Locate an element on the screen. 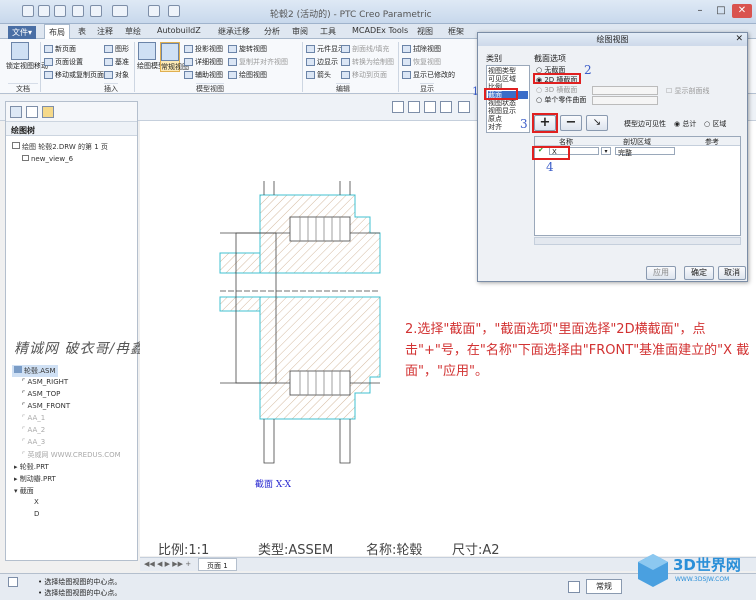 The width and height of the screenshot is (756, 600). page-setup-button: 页面设置 is located at coordinates (63, 62).